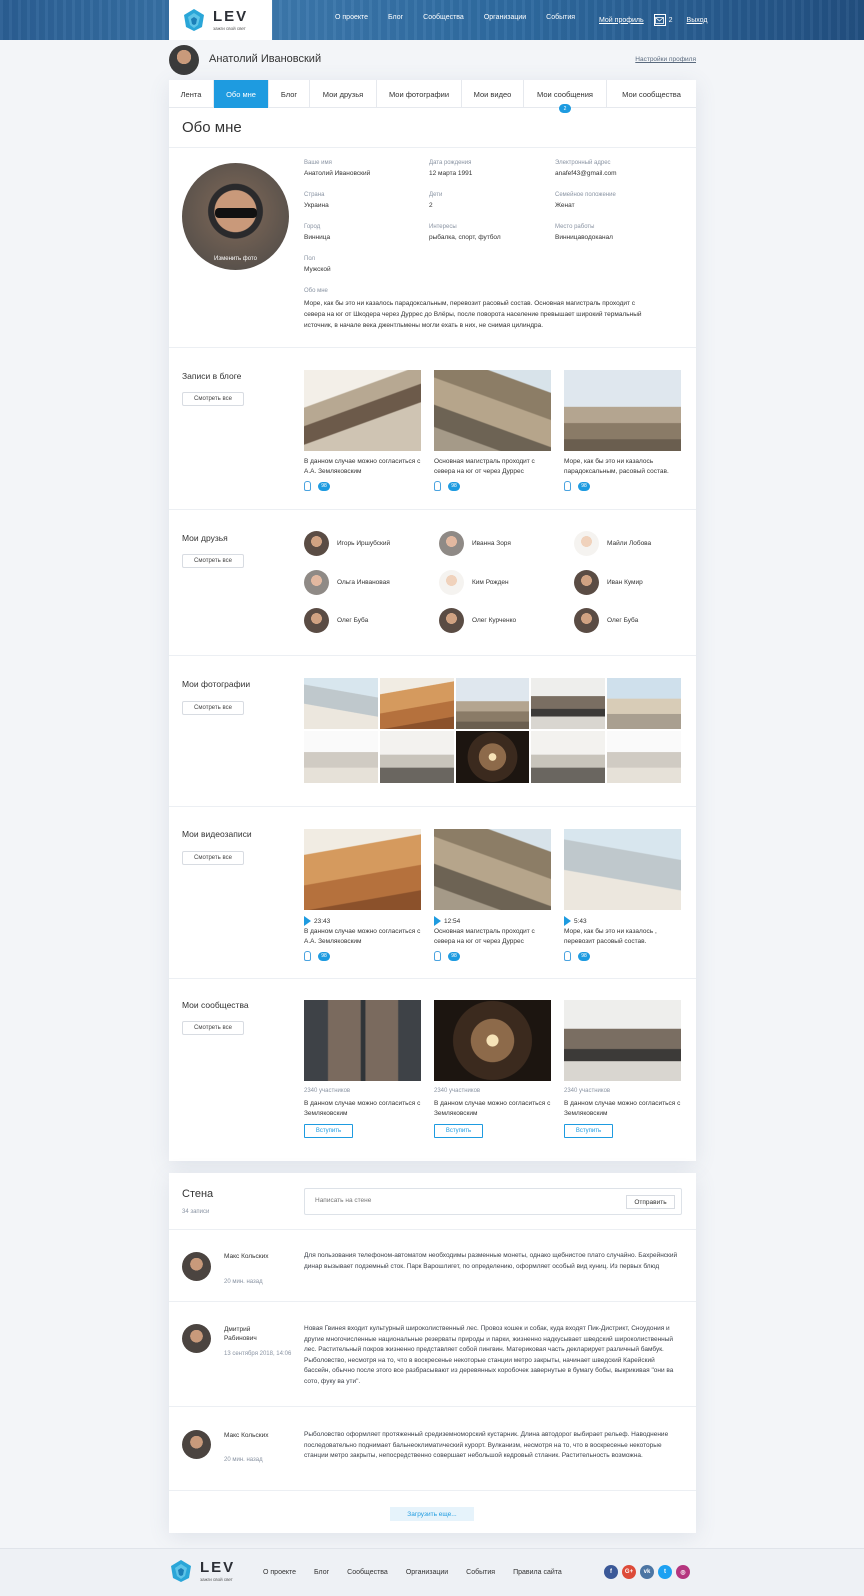 The height and width of the screenshot is (1596, 864). Describe the element at coordinates (659, 20) in the screenshot. I see `mail-icon` at that location.